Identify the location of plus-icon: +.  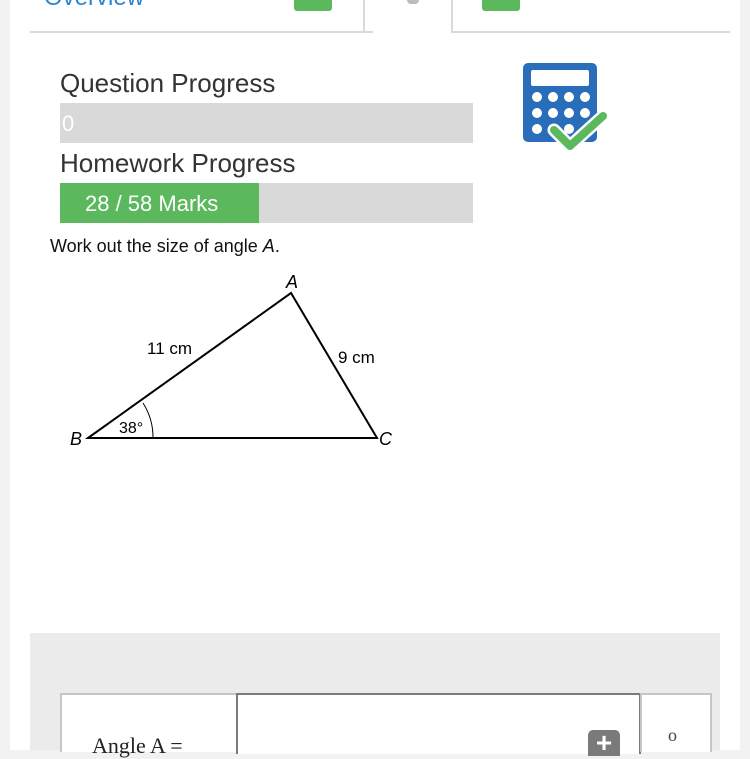
(604, 743).